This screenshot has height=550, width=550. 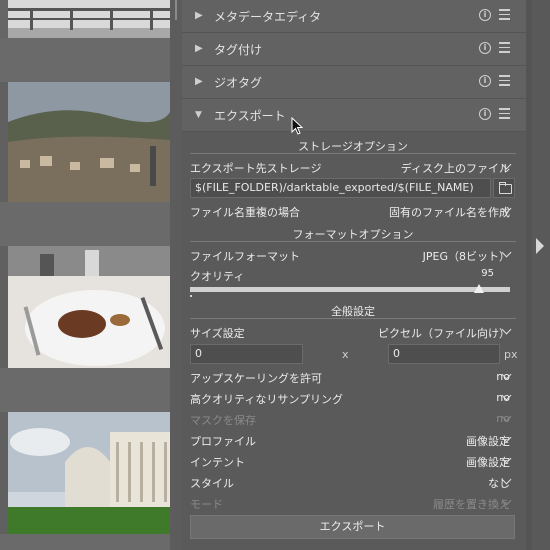 I want to click on storage-section-title: ストレージオプション, so click(x=353, y=146).